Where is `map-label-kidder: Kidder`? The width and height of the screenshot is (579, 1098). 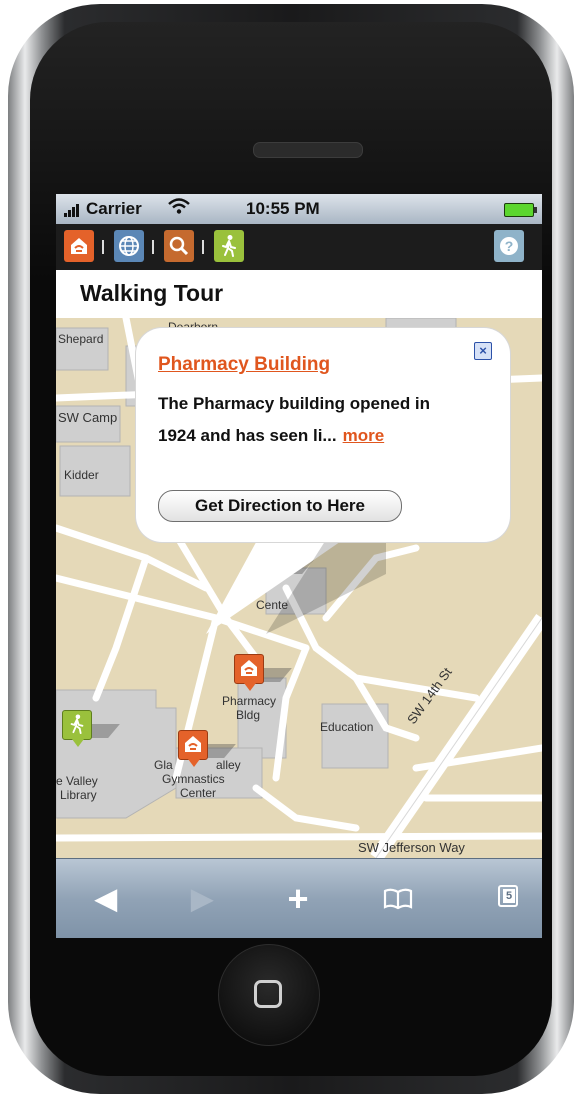
map-label-kidder: Kidder is located at coordinates (81, 475).